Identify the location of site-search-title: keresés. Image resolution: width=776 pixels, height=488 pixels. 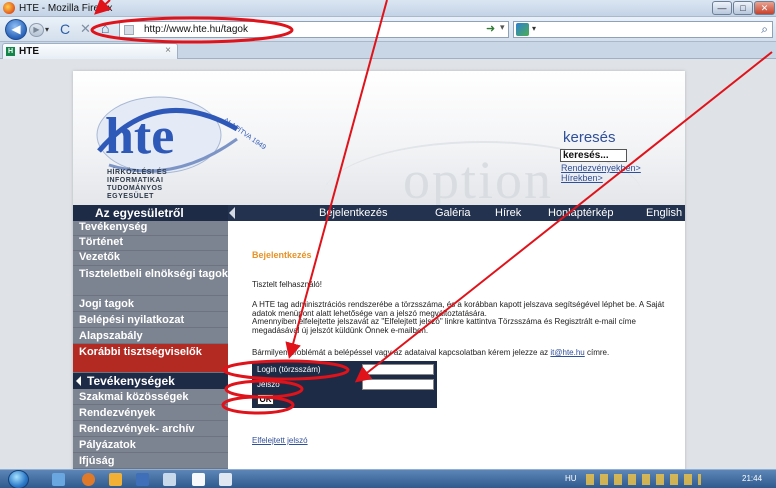
(589, 137).